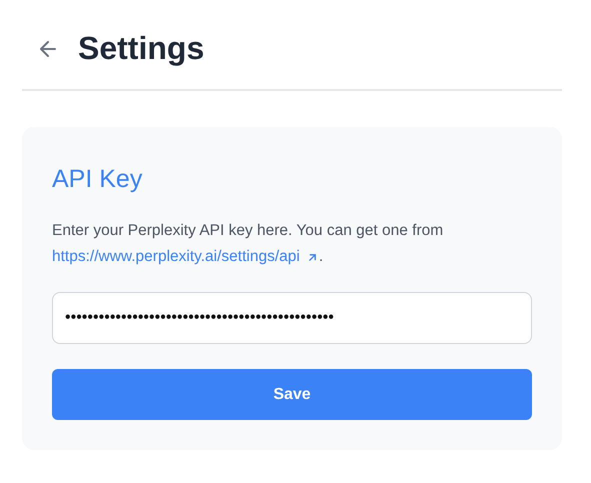 The image size is (591, 483). I want to click on api-key-input: ••••••••••••••••••••••••••••••••••••••••••••••••, so click(292, 318).